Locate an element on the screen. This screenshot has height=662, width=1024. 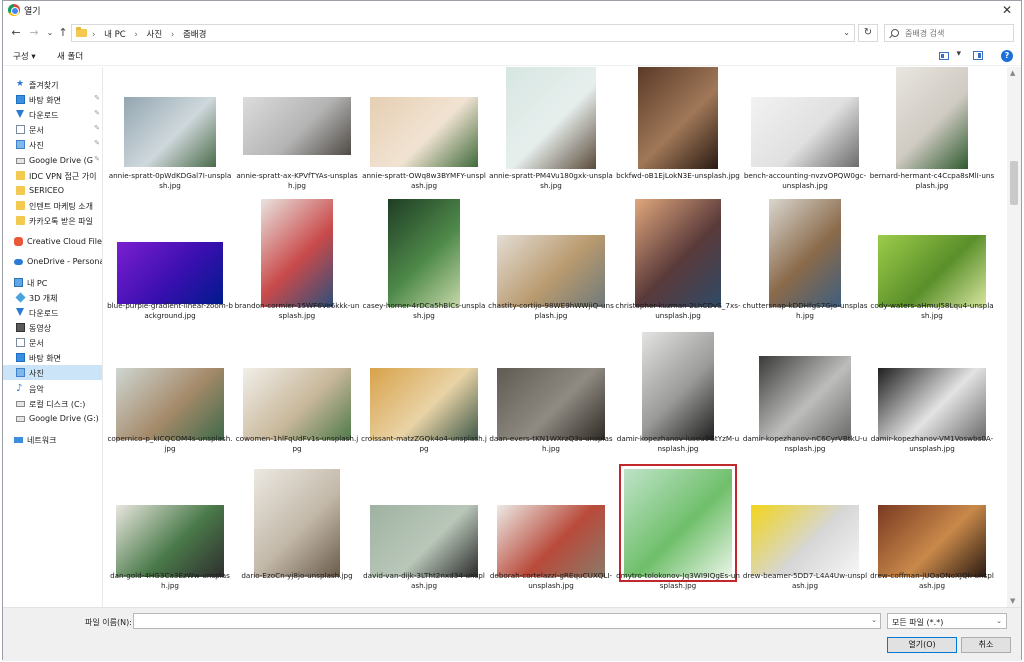
file-item: copernico-p_kICQCOM4s-unsplash.jpg is located at coordinates (170, 397).